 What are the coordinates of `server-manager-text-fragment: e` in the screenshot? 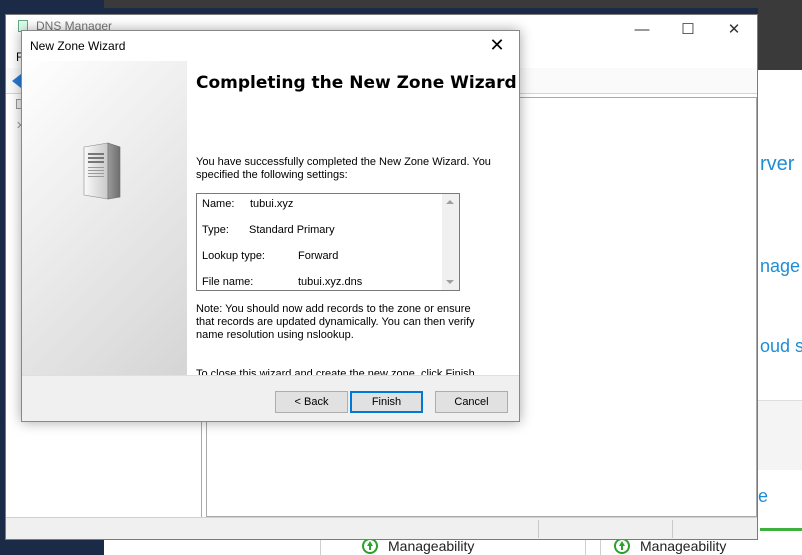 It's located at (763, 496).